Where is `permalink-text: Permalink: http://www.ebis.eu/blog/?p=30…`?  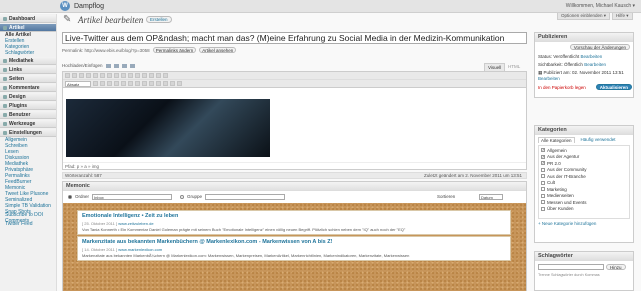
permalink-text: Permalink: http://www.ebis.eu/blog/?p=30… is located at coordinates (106, 50).